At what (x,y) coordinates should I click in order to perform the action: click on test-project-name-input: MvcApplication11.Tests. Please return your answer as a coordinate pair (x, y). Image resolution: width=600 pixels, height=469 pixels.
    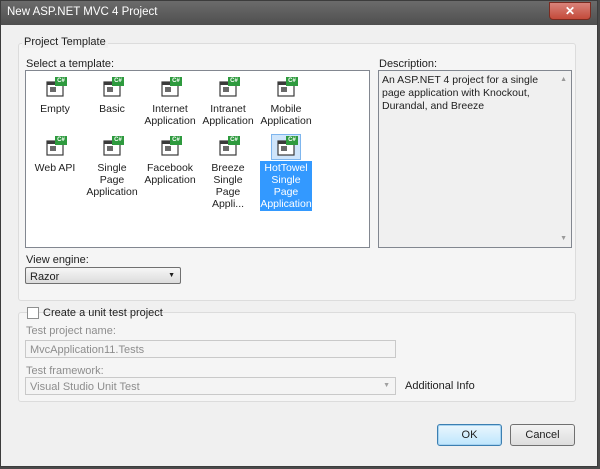
    Looking at the image, I should click on (210, 349).